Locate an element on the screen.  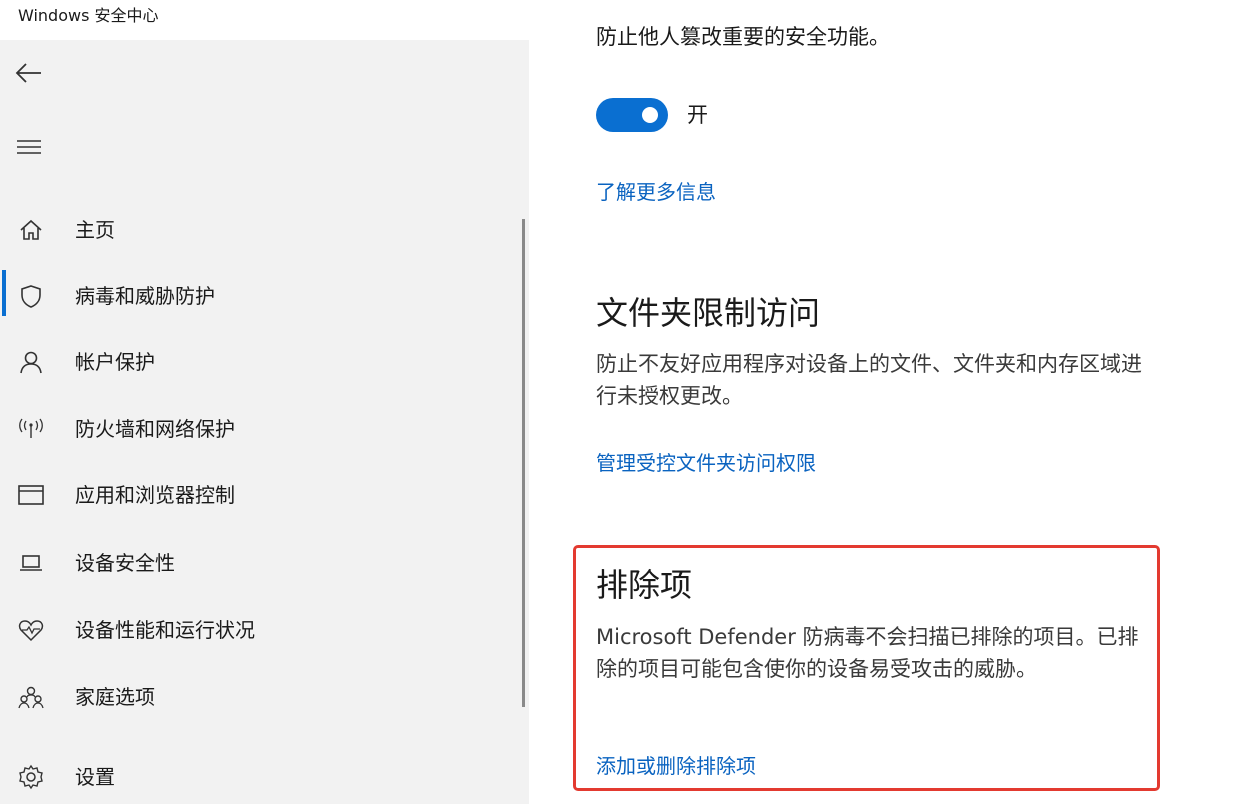
sidebar-item-label: 设备性能和运行状况 is located at coordinates (165, 630).